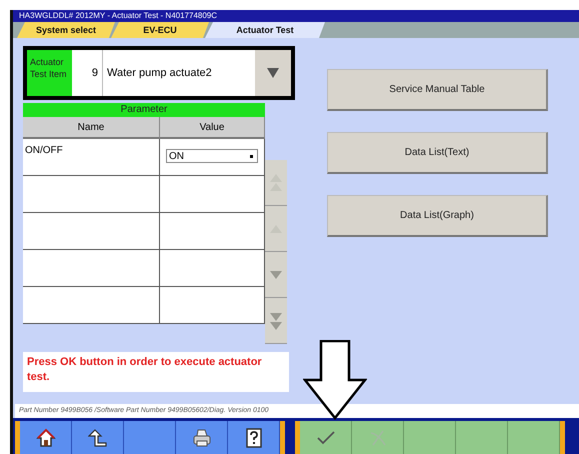 This screenshot has width=579, height=454. I want to click on scroll-bottom-icon, so click(276, 321).